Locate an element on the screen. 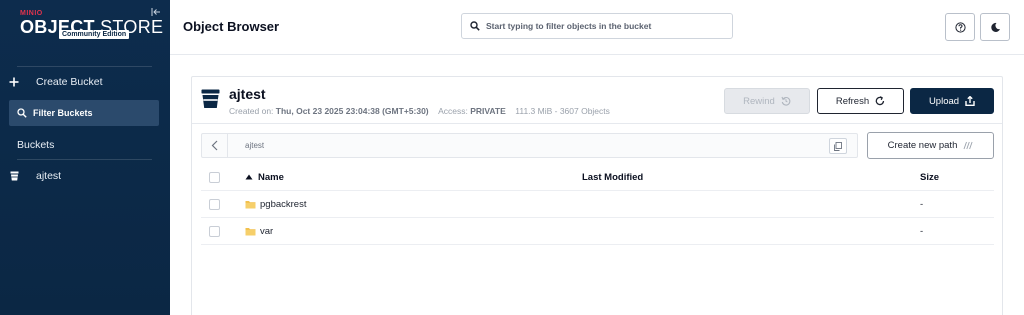 The width and height of the screenshot is (1024, 315). back-button is located at coordinates (215, 145).